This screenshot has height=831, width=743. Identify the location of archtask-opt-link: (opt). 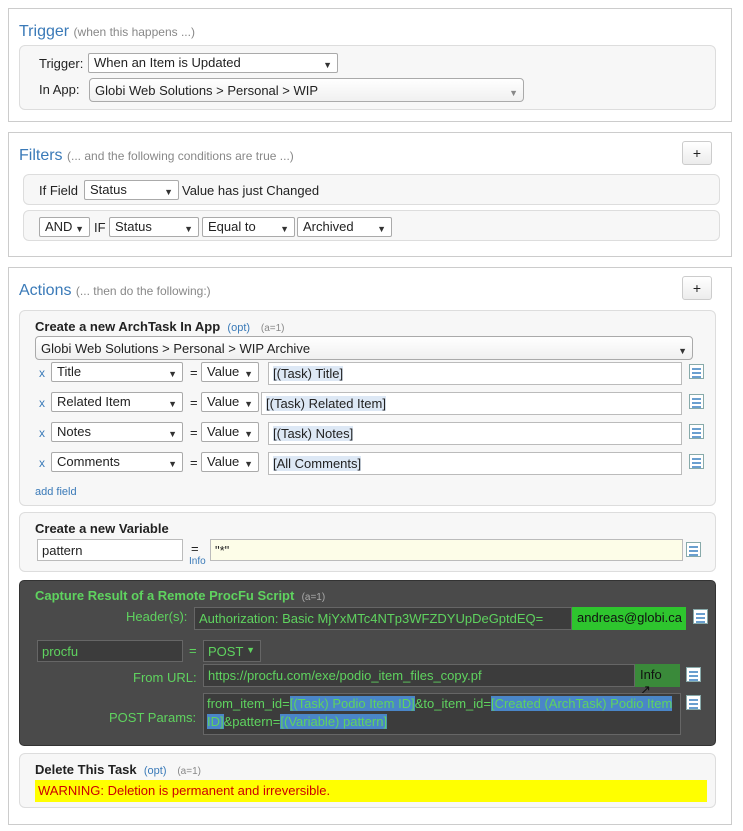
(238, 328).